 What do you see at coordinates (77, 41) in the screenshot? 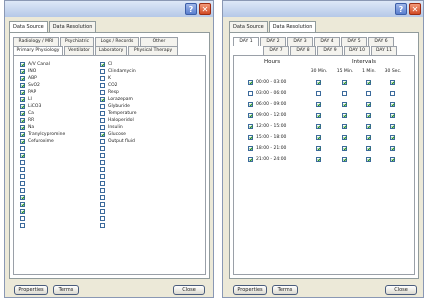
I see `subtab-psychiatric: Psychiatric` at bounding box center [77, 41].